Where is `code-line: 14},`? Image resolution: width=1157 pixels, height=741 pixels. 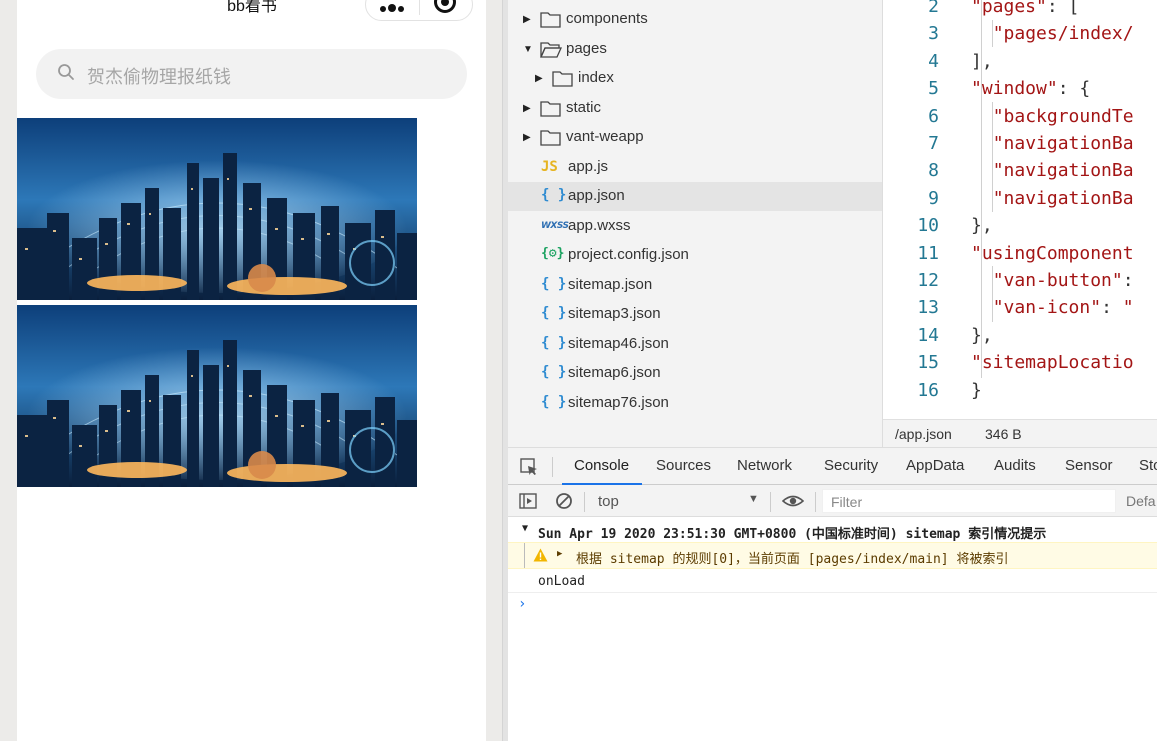 code-line: 14}, is located at coordinates (1020, 335).